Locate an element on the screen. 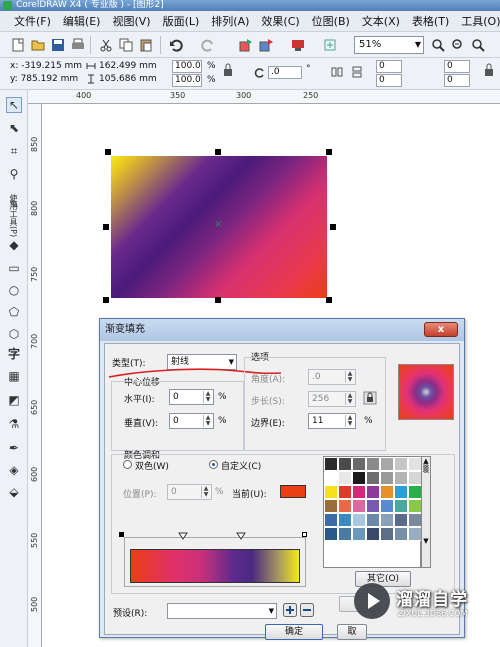 The width and height of the screenshot is (500, 647). blend-tool-icon: ◩ is located at coordinates (14, 400).